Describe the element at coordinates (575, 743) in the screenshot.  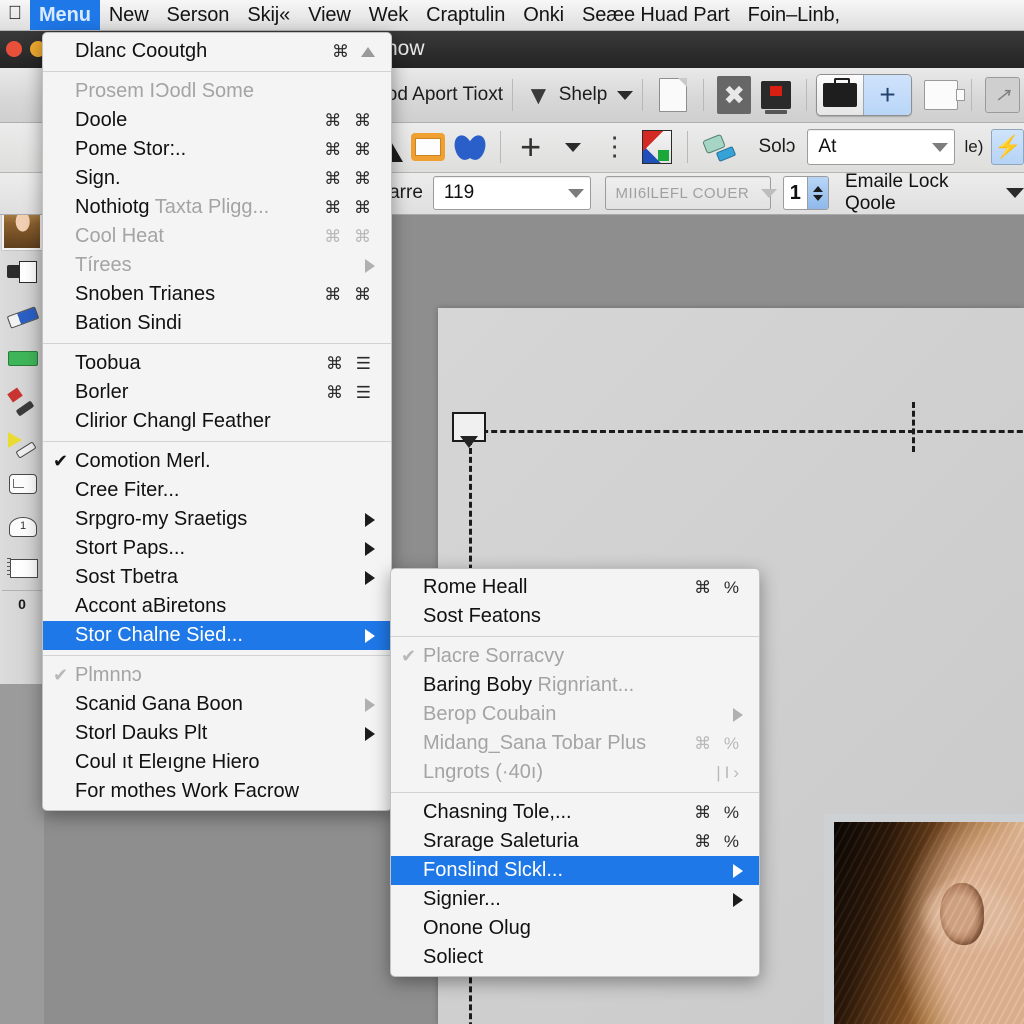
I see `submenu-item: Midang_Sana Tobar Plus ⌘ %` at that location.